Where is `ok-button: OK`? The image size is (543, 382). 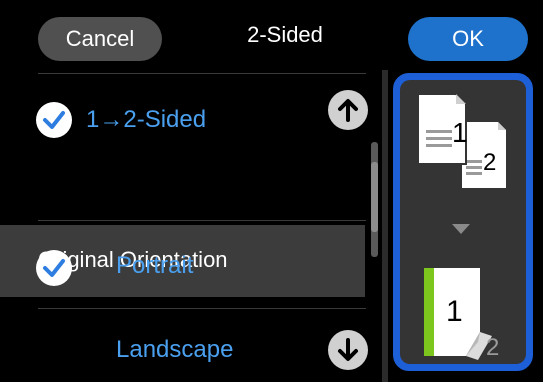 ok-button: OK is located at coordinates (468, 39).